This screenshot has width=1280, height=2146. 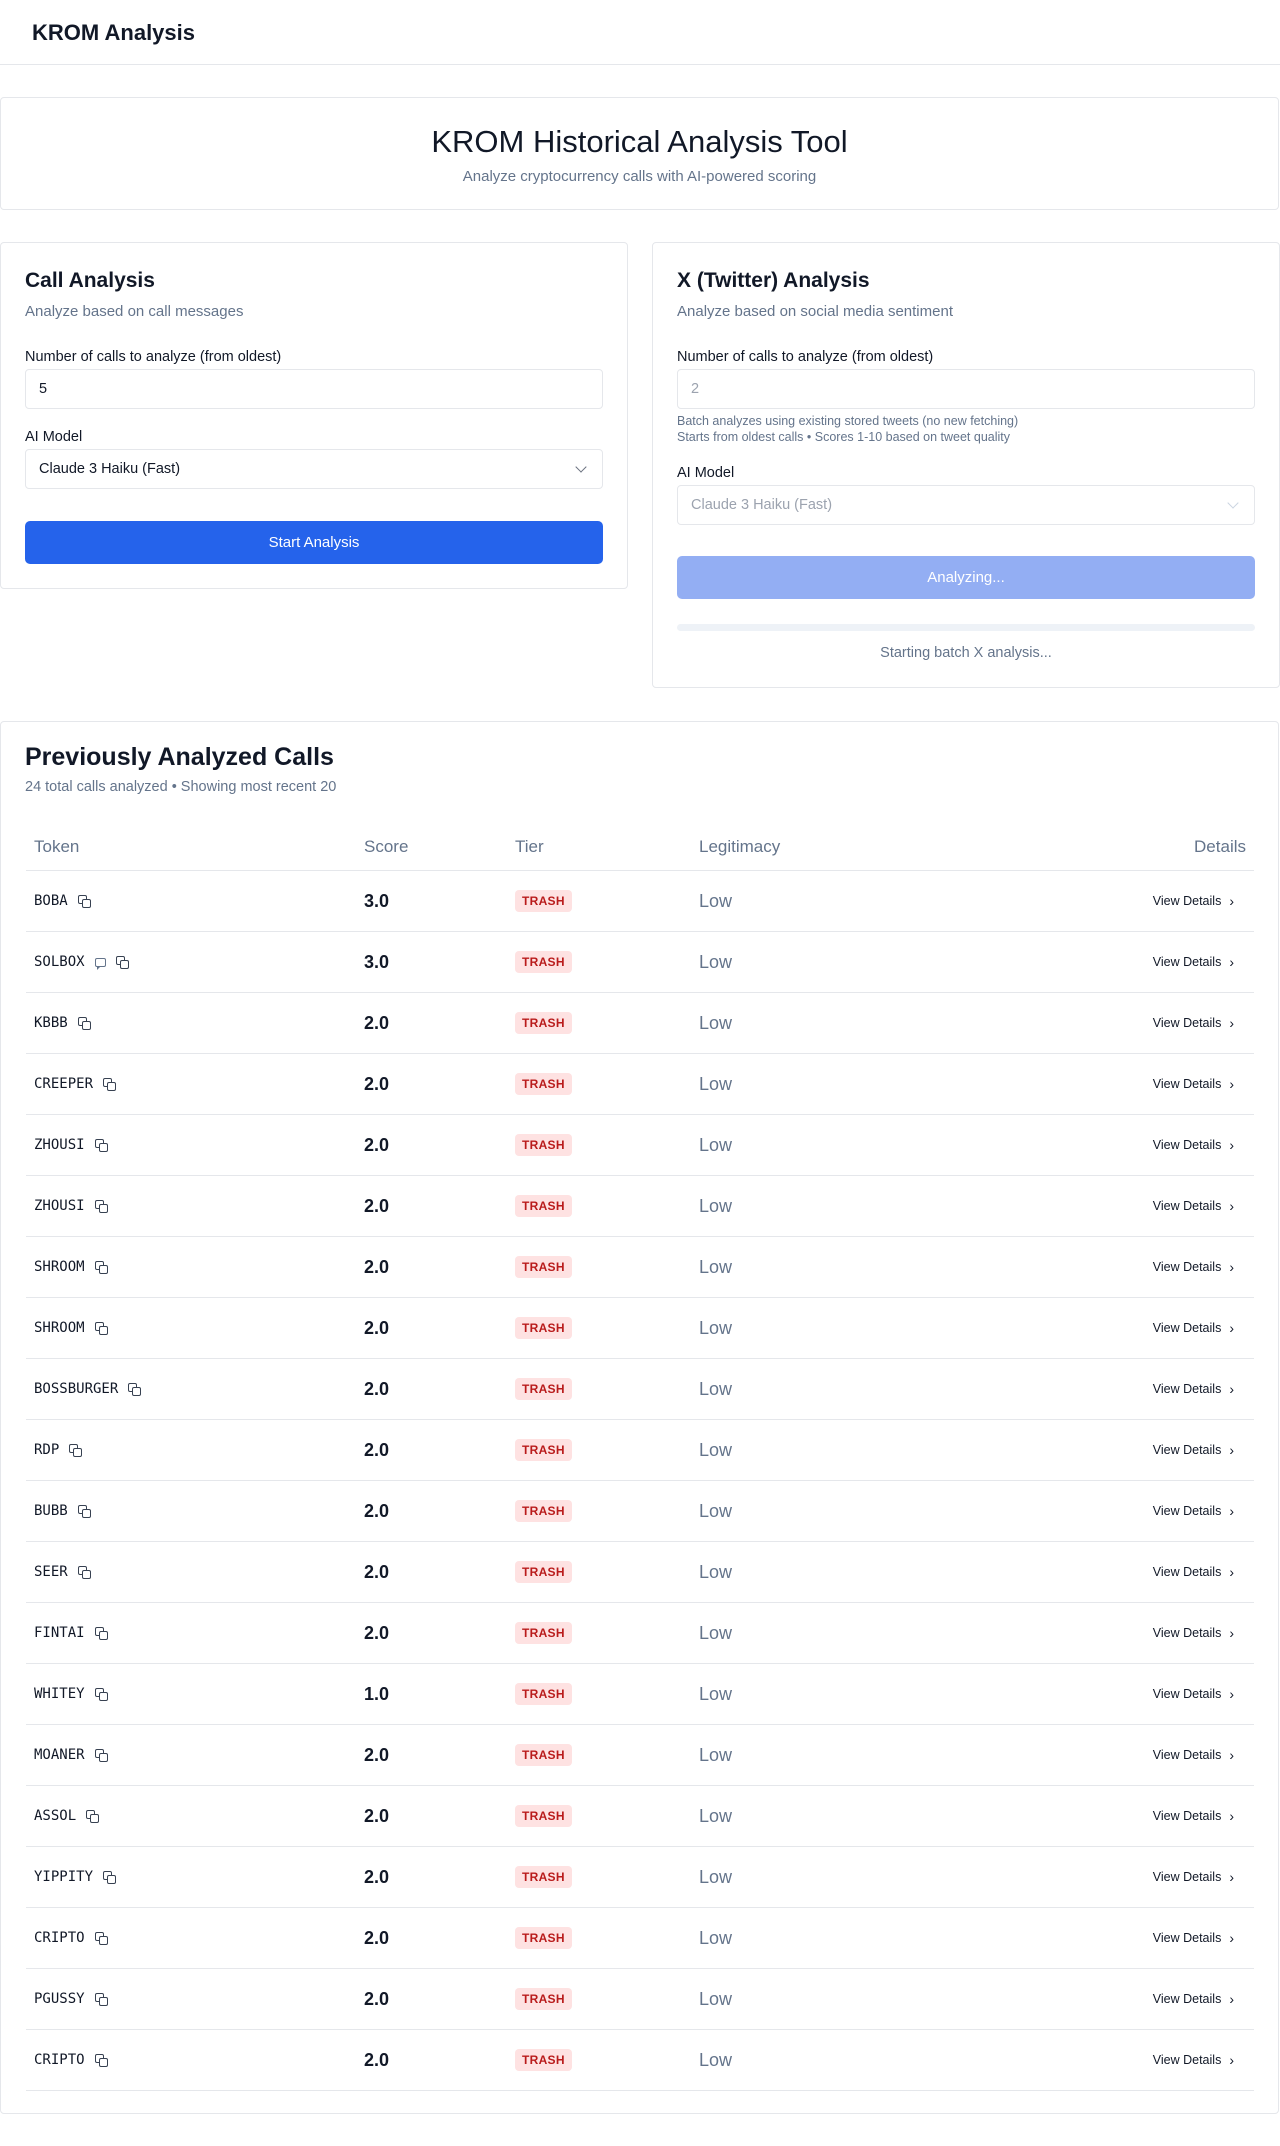 What do you see at coordinates (71, 1145) in the screenshot?
I see `token-cell: ZHOUSI` at bounding box center [71, 1145].